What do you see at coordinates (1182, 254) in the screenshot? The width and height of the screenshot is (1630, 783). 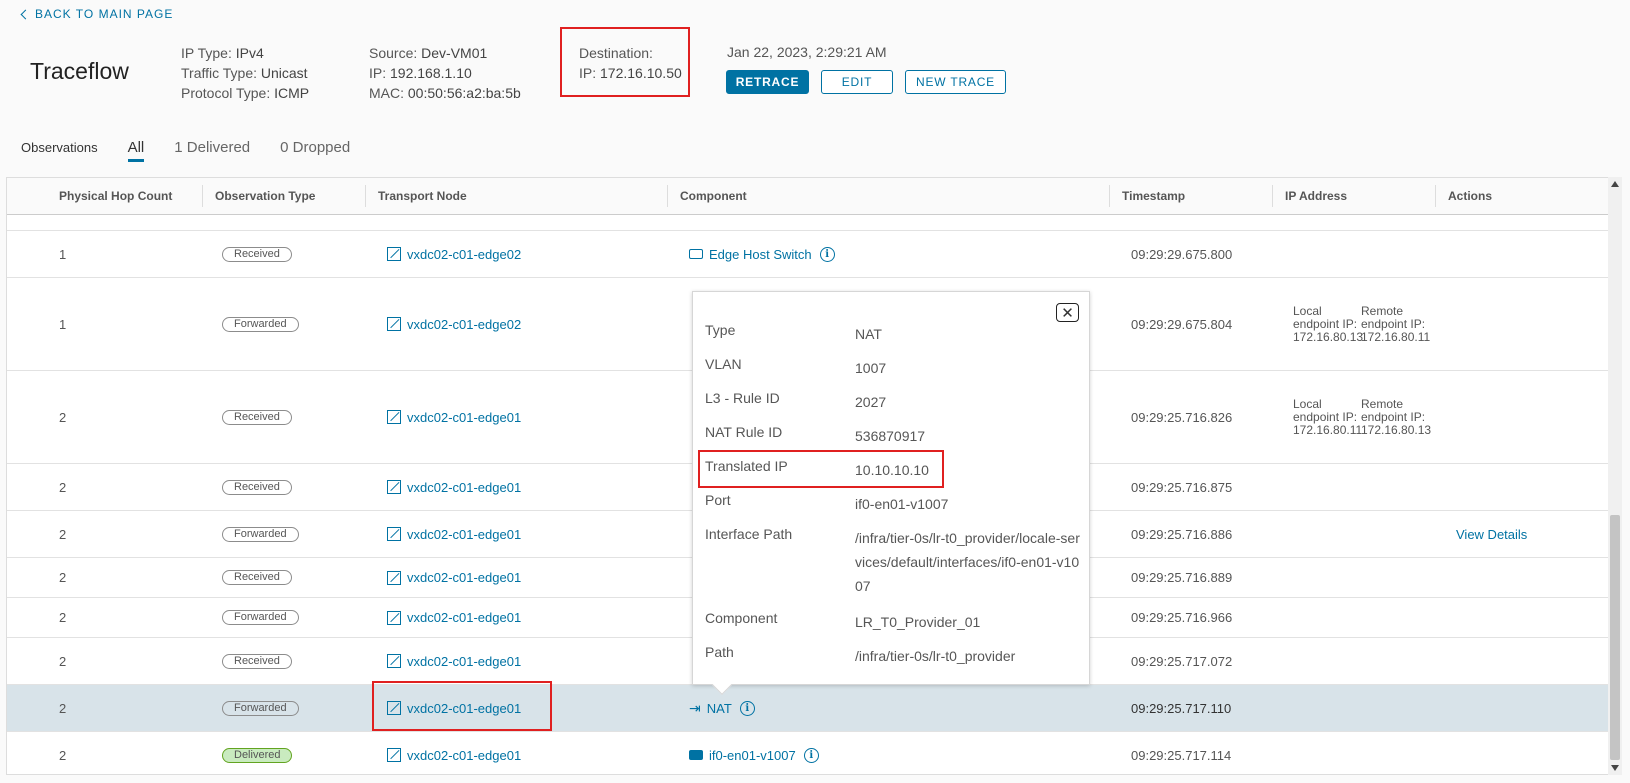 I see `timestamp-cell: 09:29:29.675.800` at bounding box center [1182, 254].